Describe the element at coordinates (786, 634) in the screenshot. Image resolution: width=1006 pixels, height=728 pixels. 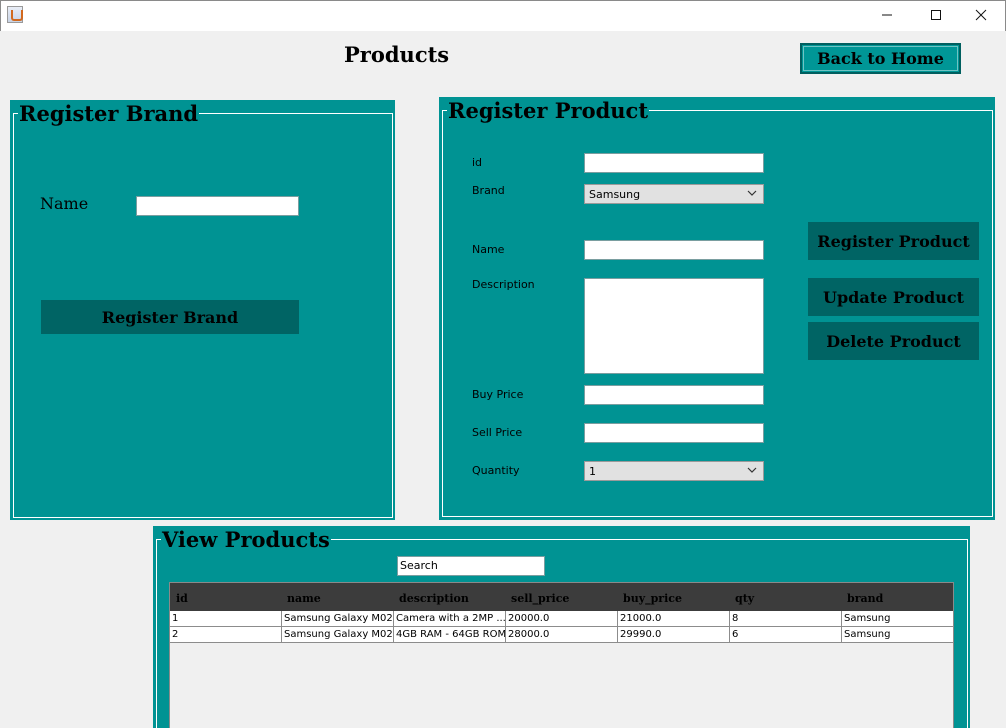
I see `cell-qty: 6` at that location.